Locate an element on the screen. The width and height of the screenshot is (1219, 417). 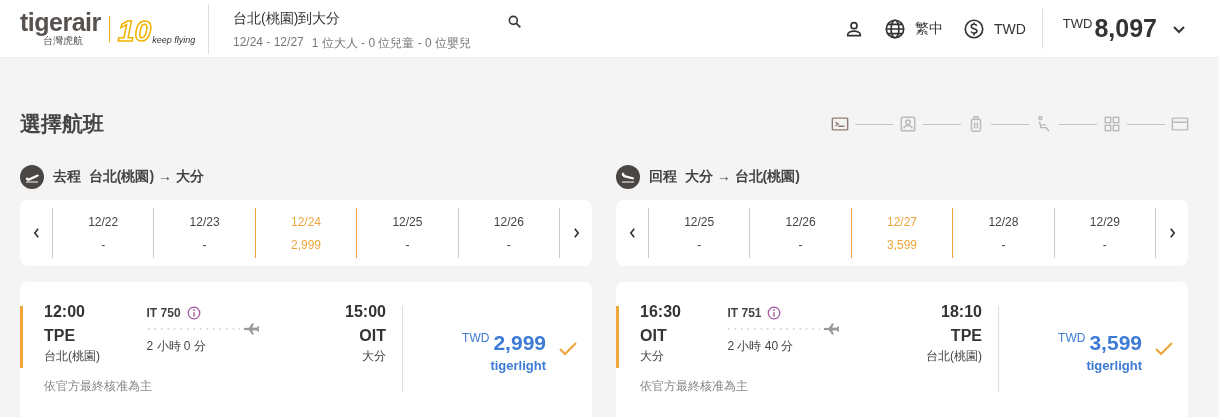
departure-airport-code: OIT is located at coordinates (654, 336).